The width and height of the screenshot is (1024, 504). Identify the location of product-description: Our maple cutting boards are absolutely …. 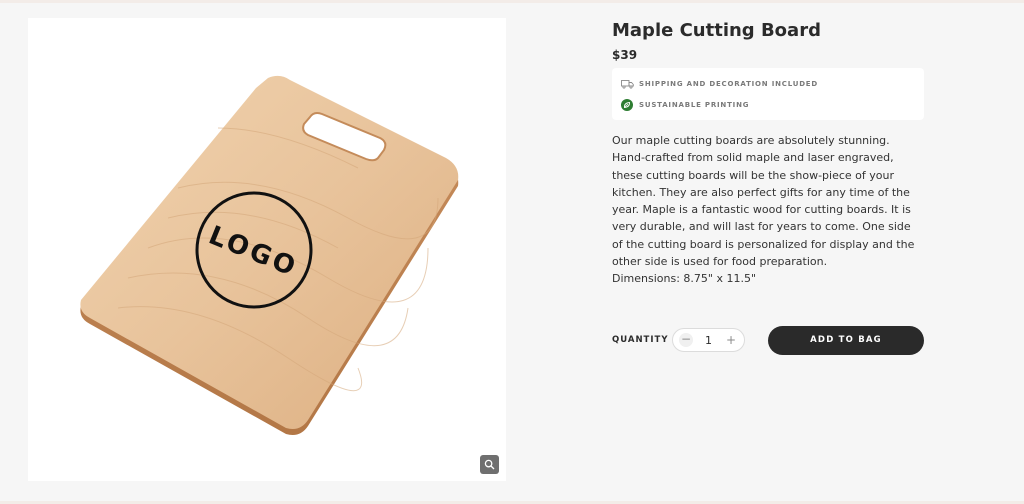
(768, 210).